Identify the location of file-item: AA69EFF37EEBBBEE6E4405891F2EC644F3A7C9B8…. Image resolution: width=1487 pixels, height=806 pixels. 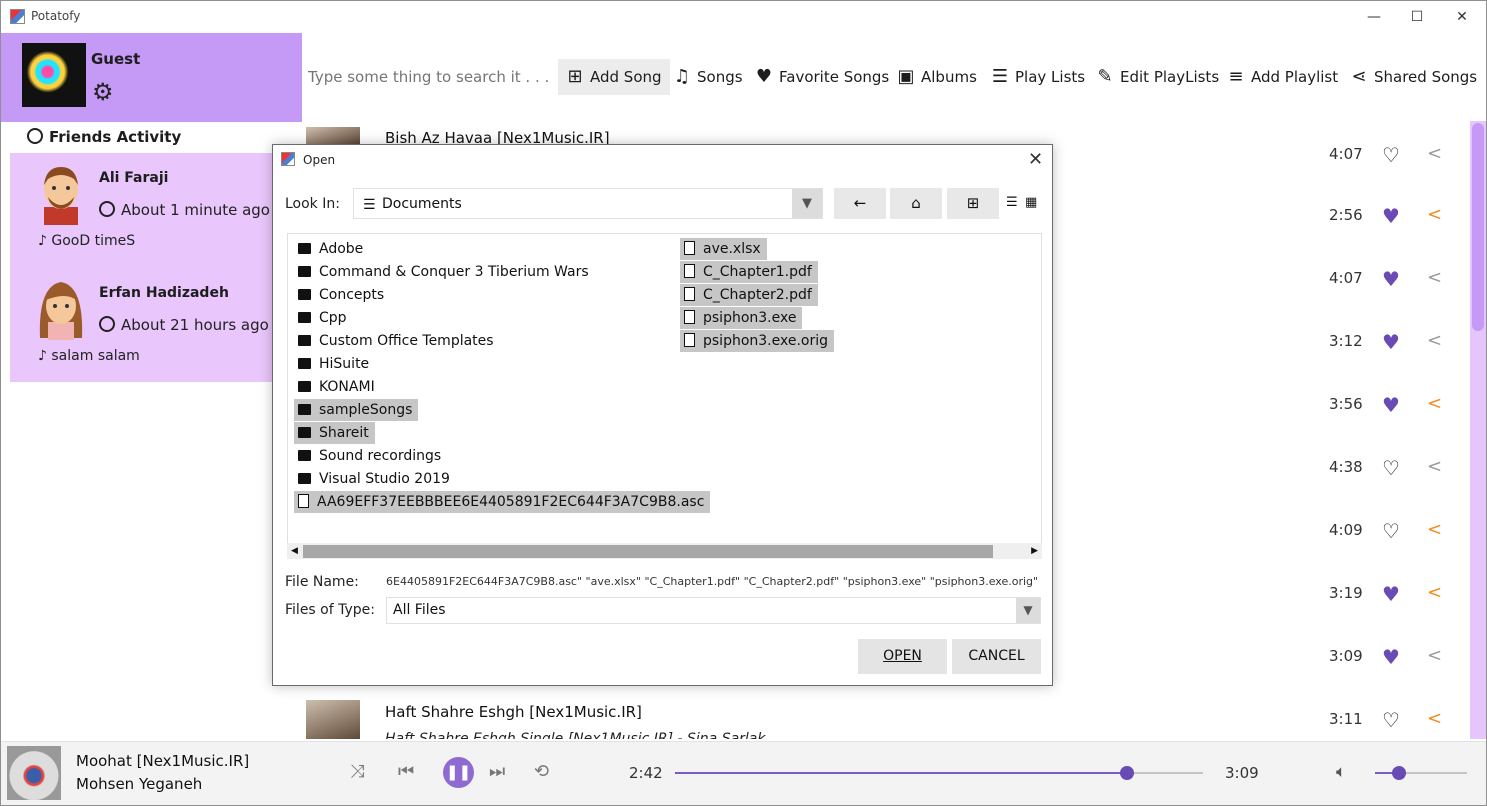
(502, 502).